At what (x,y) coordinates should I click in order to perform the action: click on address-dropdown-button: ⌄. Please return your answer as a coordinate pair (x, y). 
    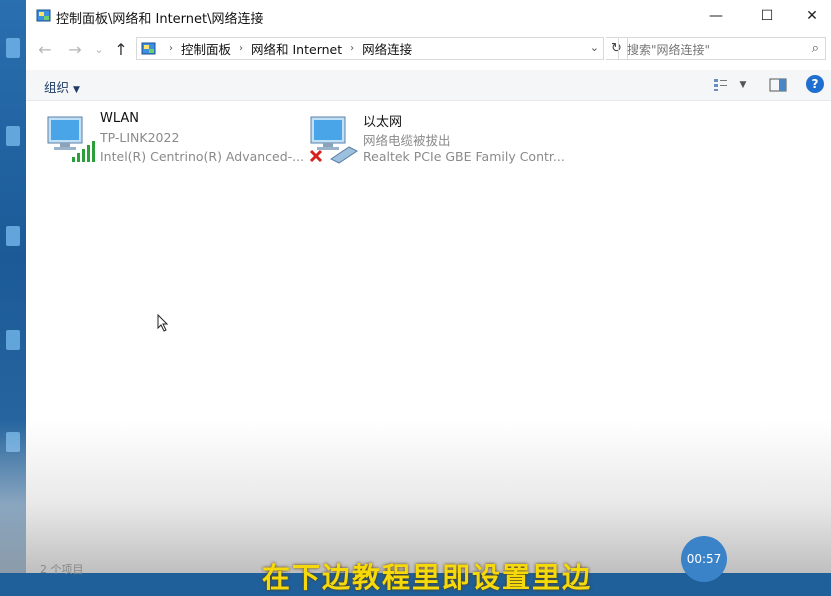
    Looking at the image, I should click on (594, 47).